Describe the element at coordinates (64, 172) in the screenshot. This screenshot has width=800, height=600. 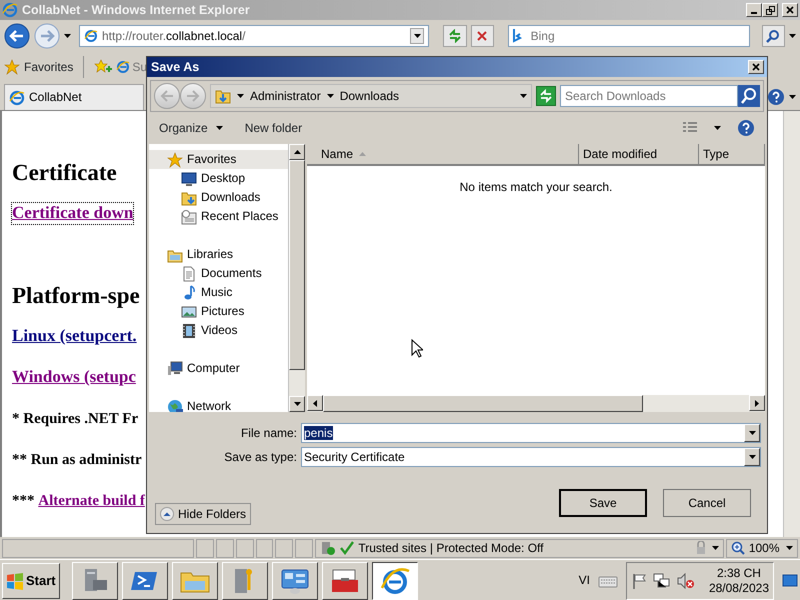
I see `page-heading: Certificate` at that location.